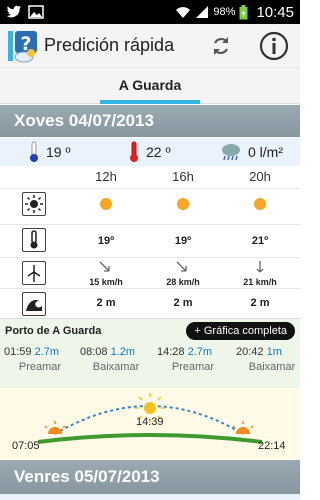 The height and width of the screenshot is (500, 320). What do you see at coordinates (193, 359) in the screenshot?
I see `tide-entry: 14:28 2.7m Preamar` at bounding box center [193, 359].